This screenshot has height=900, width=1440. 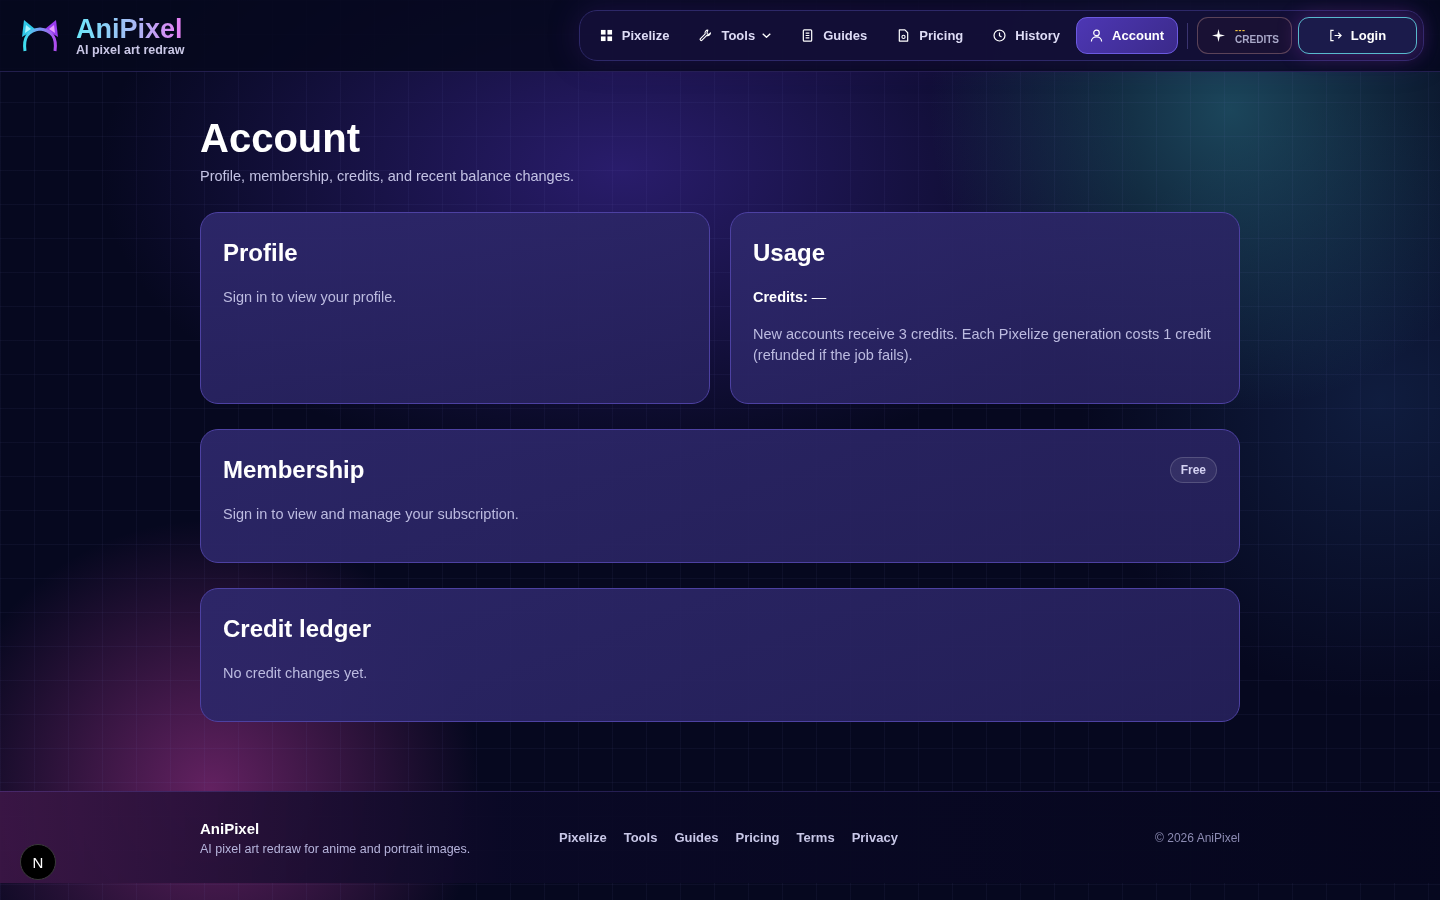 I want to click on clock-icon, so click(x=1000, y=35).